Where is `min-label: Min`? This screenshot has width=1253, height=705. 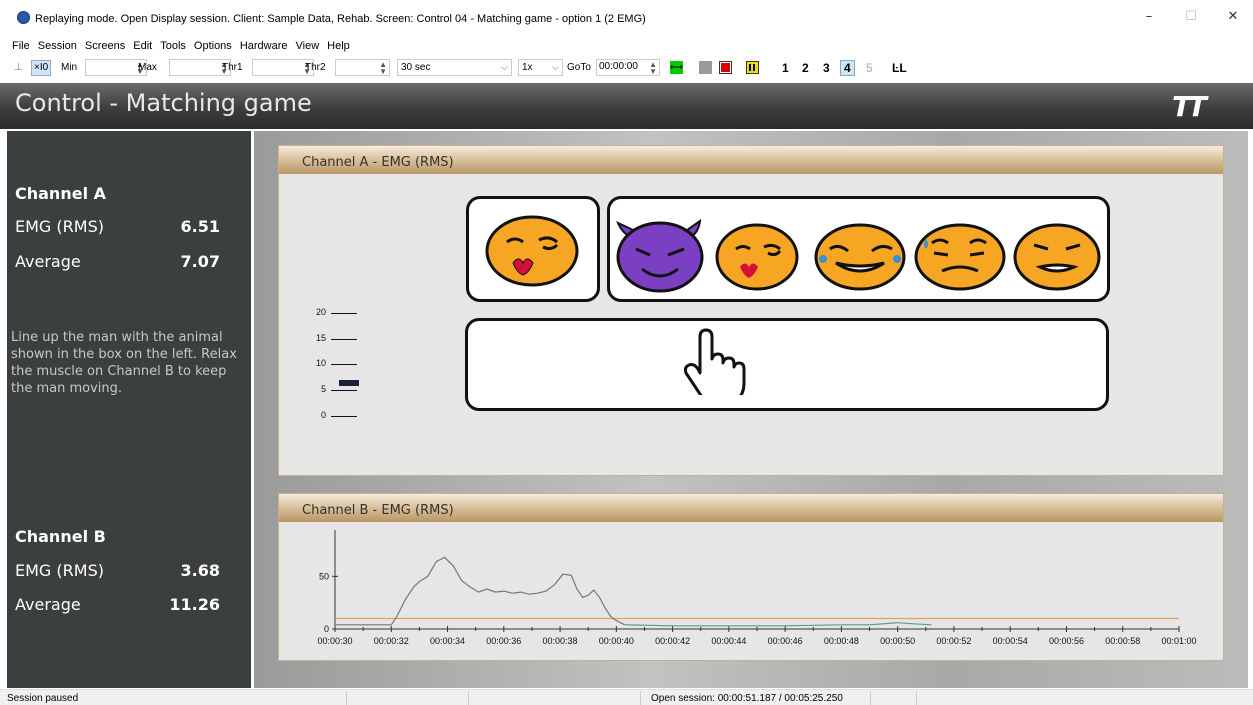 min-label: Min is located at coordinates (69, 67).